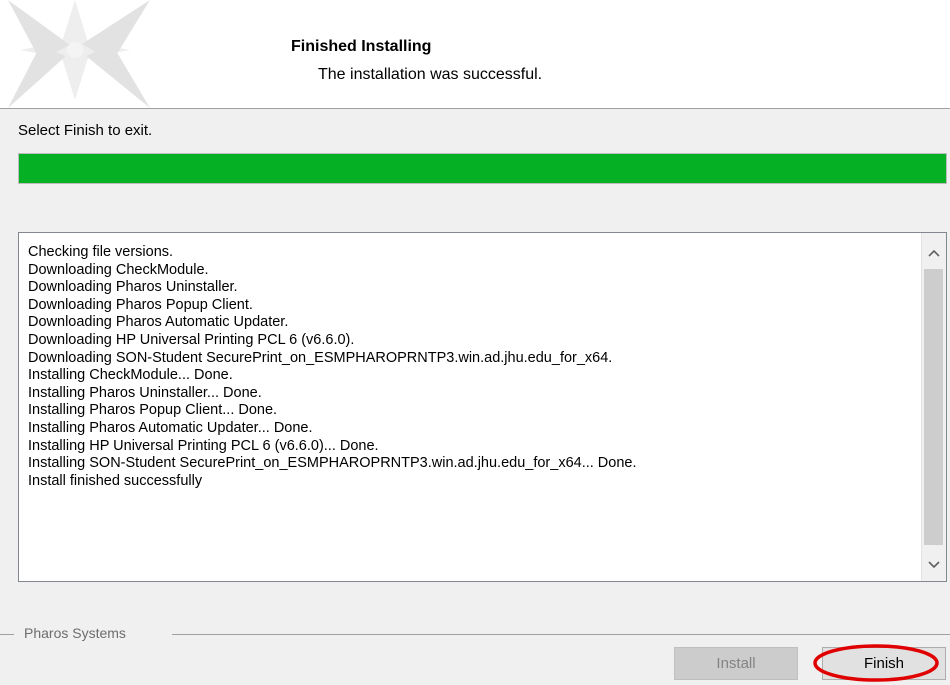  I want to click on vendor-label: Pharos Systems, so click(75, 633).